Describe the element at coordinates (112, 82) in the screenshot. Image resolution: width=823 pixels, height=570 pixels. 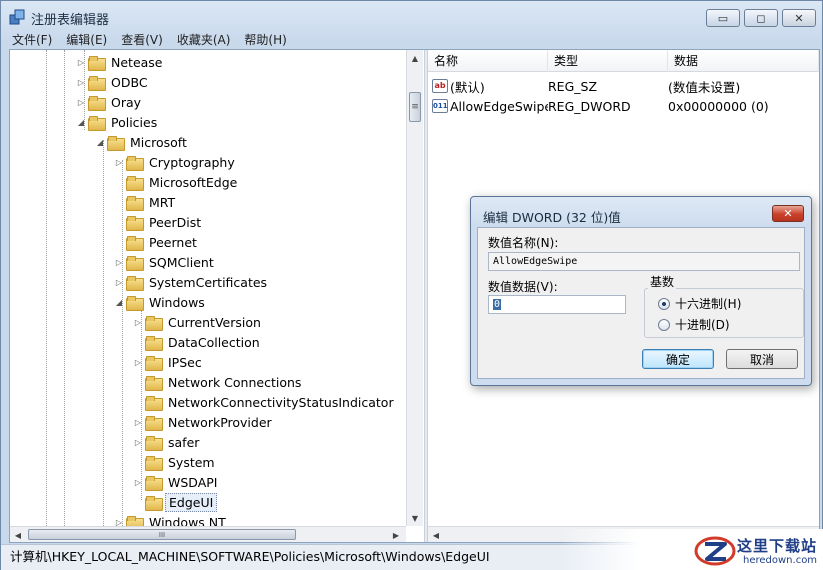
I see `tree-node: ▷ ODBC` at that location.